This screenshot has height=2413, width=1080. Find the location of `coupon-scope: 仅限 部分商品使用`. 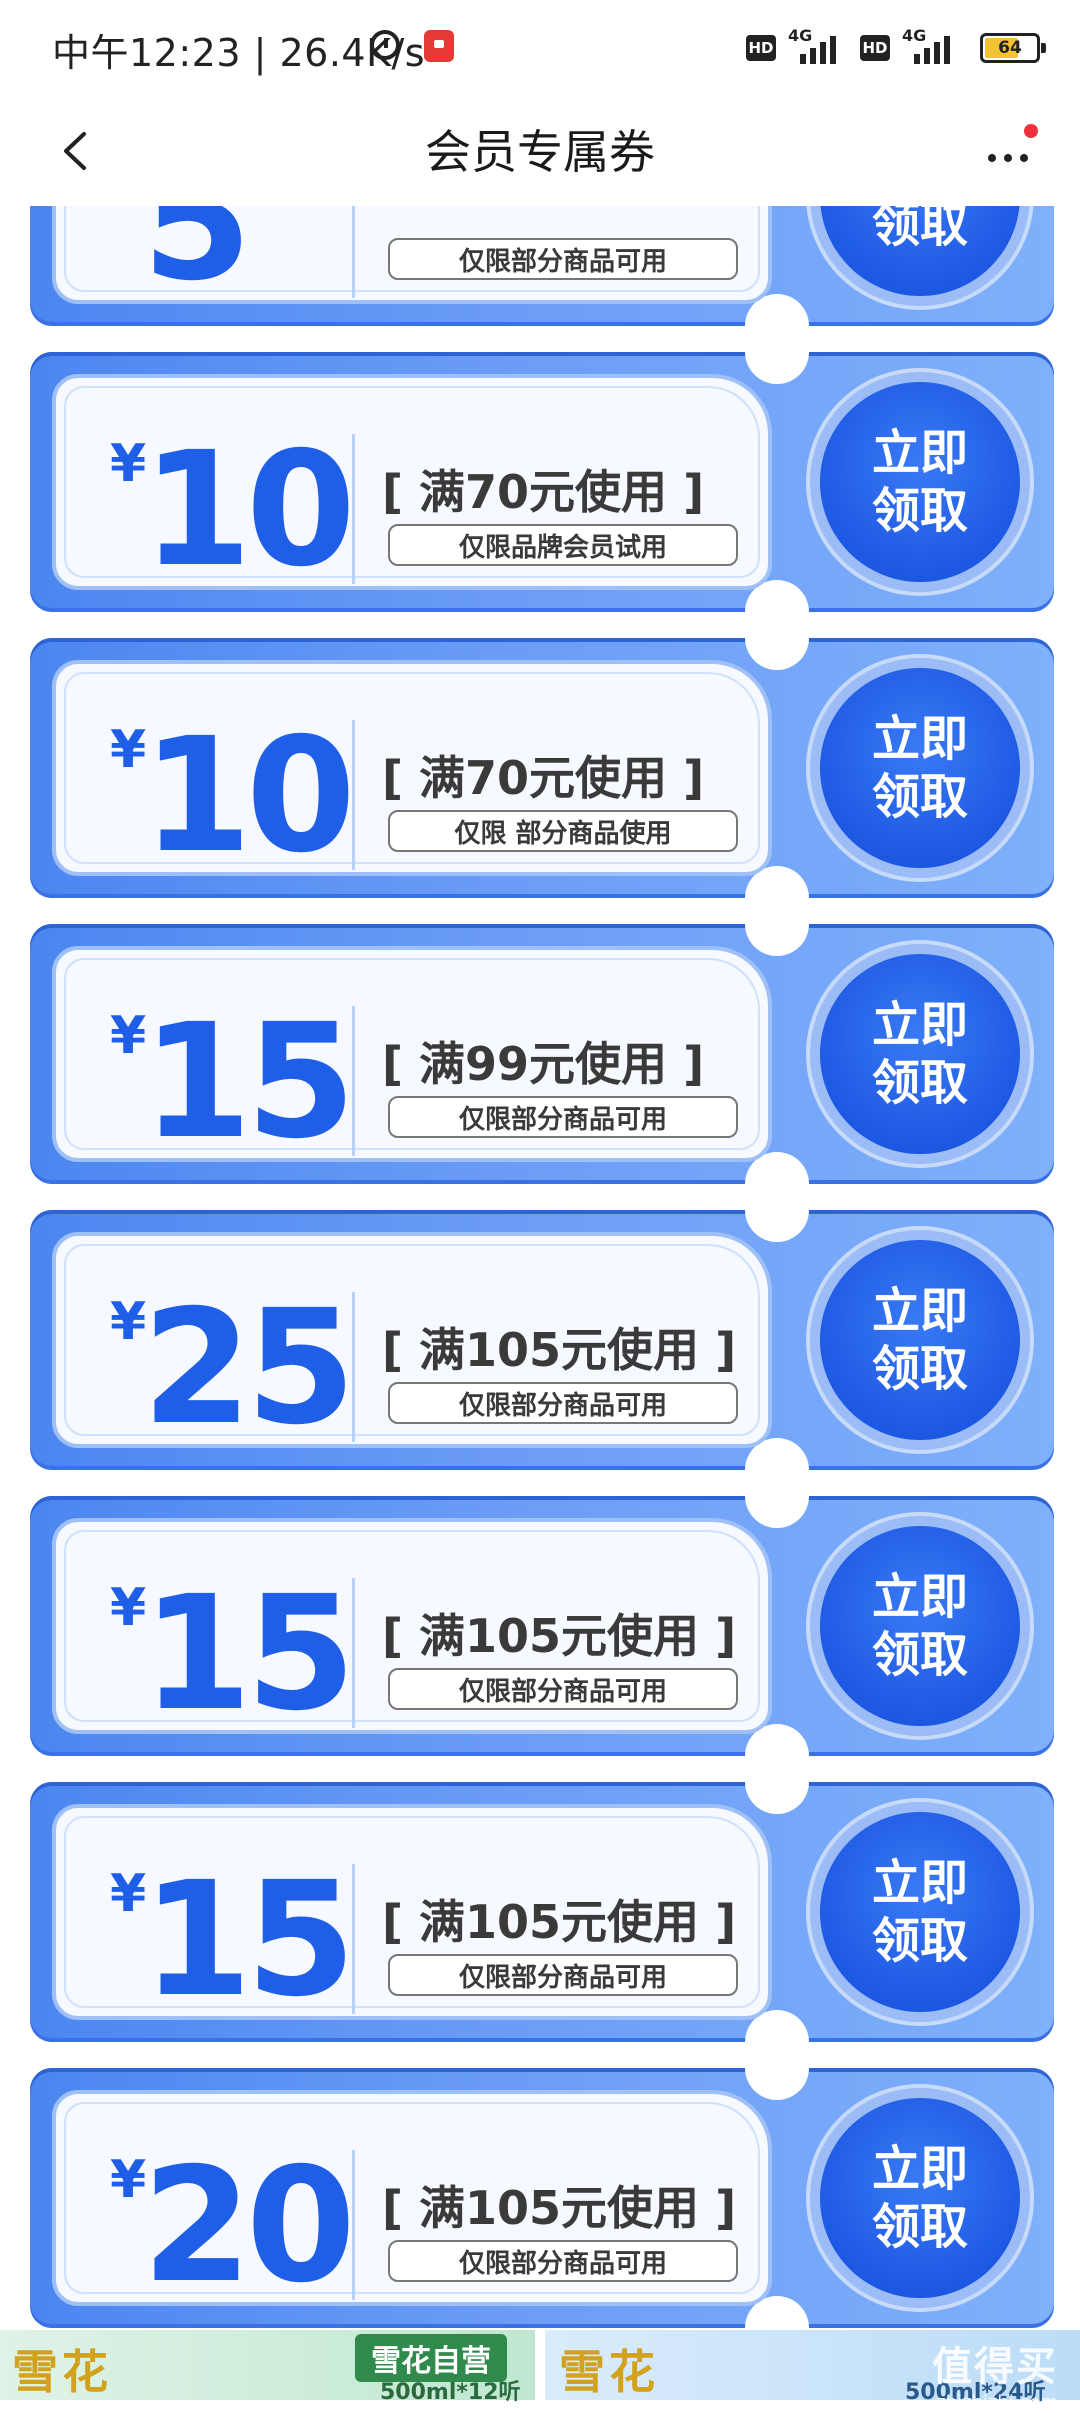

coupon-scope: 仅限 部分商品使用 is located at coordinates (563, 831).